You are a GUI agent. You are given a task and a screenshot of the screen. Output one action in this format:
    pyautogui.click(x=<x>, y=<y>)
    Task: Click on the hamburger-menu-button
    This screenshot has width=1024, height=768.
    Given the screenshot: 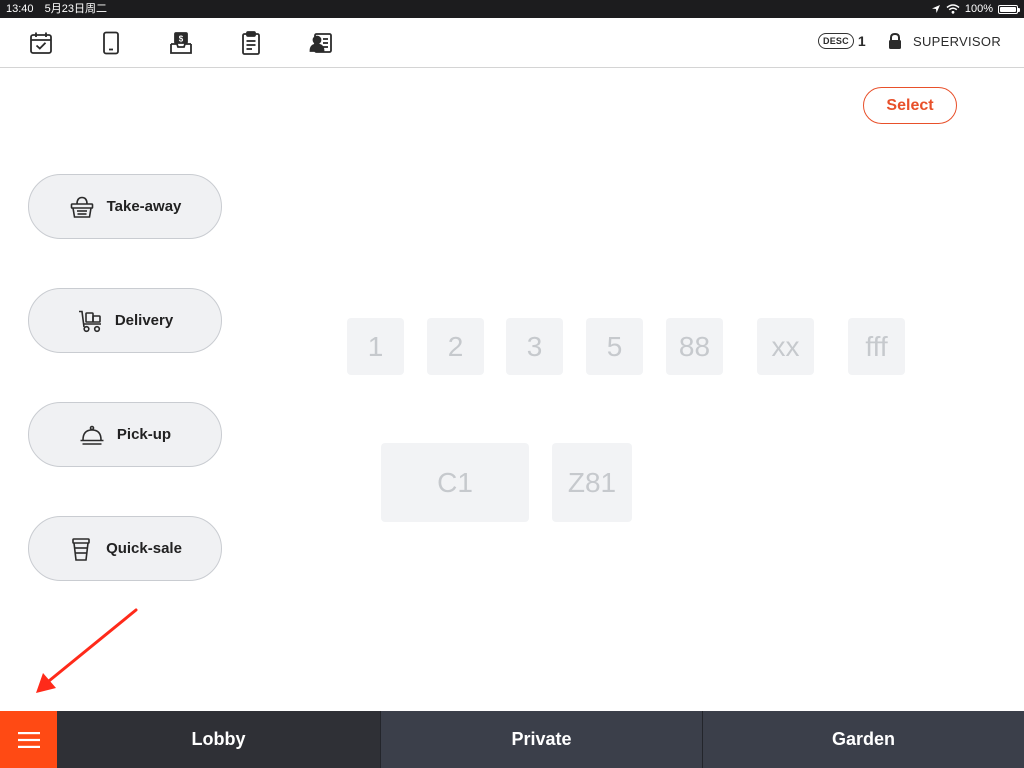 What is the action you would take?
    pyautogui.click(x=28, y=739)
    